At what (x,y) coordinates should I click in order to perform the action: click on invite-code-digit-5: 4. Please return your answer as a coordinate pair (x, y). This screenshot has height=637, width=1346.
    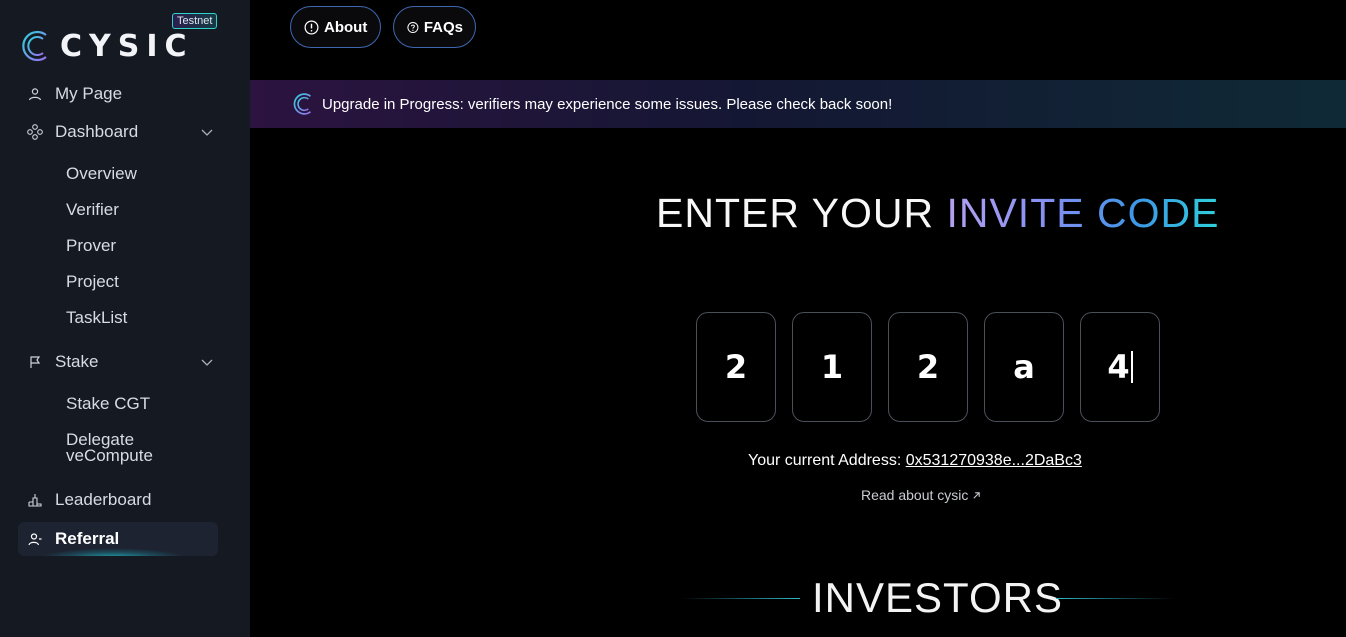
    Looking at the image, I should click on (1120, 367).